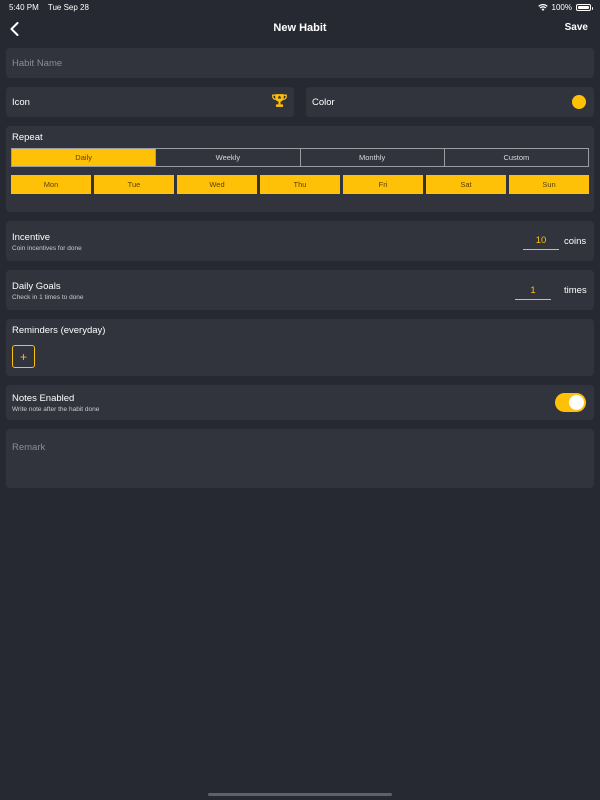 The height and width of the screenshot is (800, 600). I want to click on status-left: 5:40 PM Tue Sep 28, so click(52, 7).